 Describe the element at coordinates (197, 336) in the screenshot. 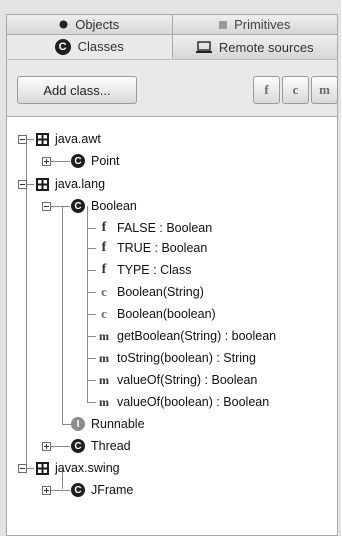

I see `member-label: getBoolean(String) : boolean` at that location.